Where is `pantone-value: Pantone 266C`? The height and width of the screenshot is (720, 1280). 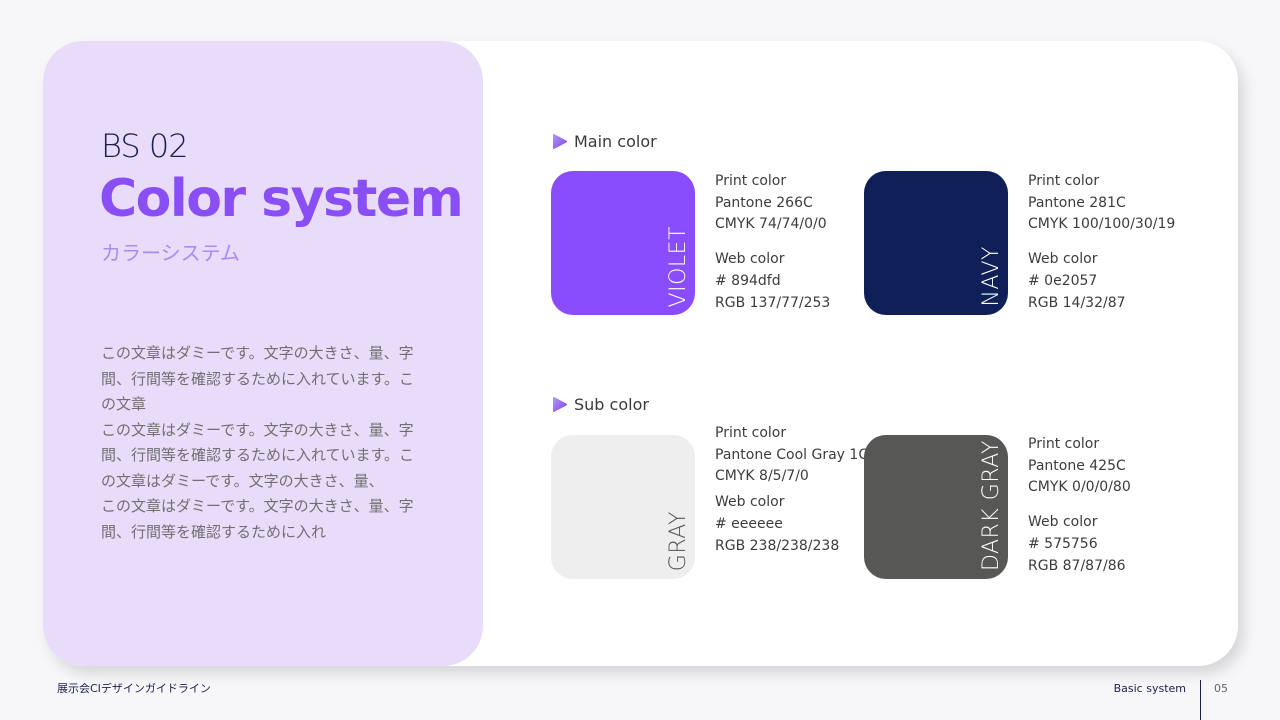
pantone-value: Pantone 266C is located at coordinates (764, 202).